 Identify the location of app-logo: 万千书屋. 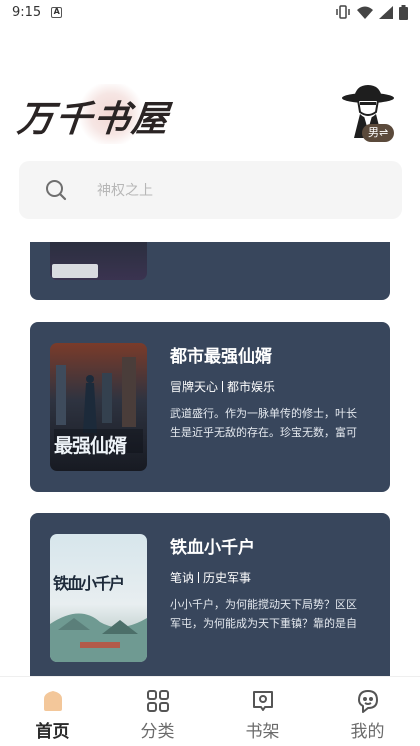
(95, 114).